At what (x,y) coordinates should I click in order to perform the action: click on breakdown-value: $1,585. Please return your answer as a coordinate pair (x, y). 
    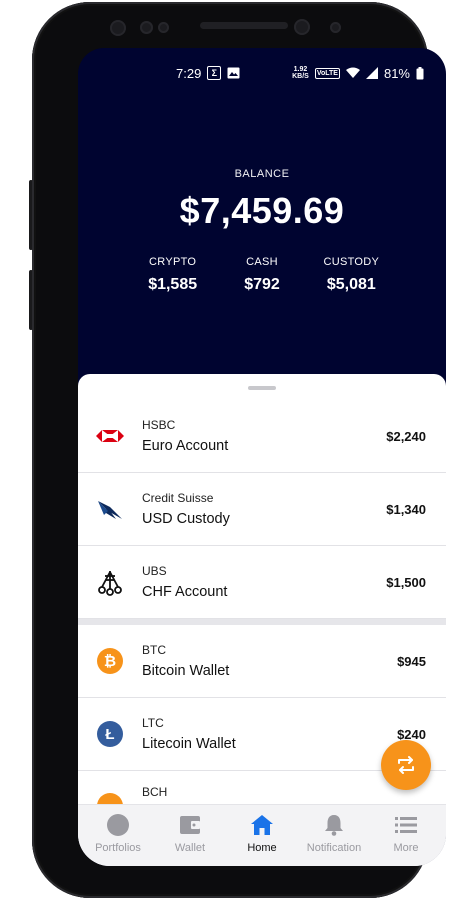
    Looking at the image, I should click on (173, 284).